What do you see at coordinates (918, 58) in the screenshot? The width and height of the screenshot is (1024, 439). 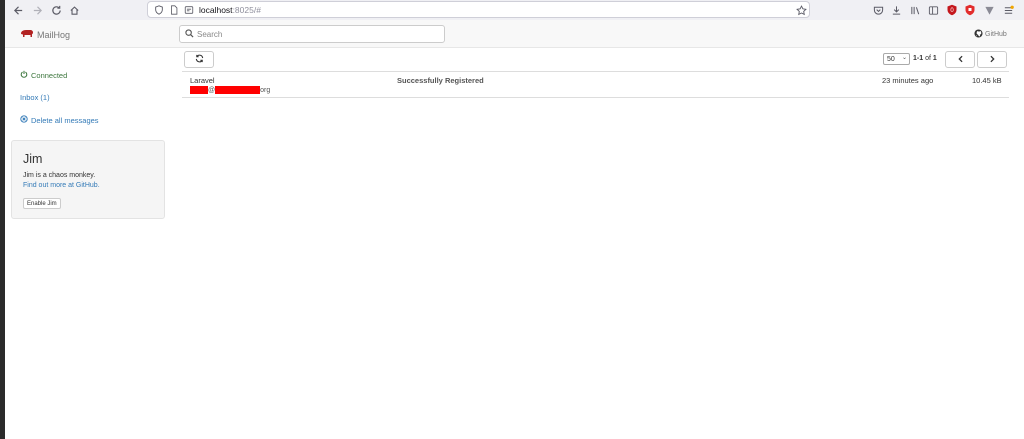 I see `page-range: 1-1` at bounding box center [918, 58].